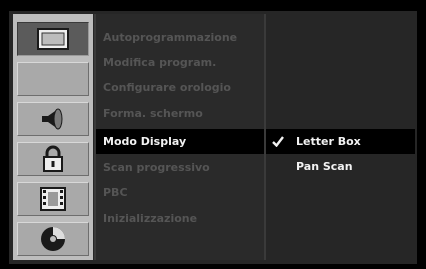  What do you see at coordinates (167, 87) in the screenshot?
I see `setting-configurare-orologio: Configurare orologio` at bounding box center [167, 87].